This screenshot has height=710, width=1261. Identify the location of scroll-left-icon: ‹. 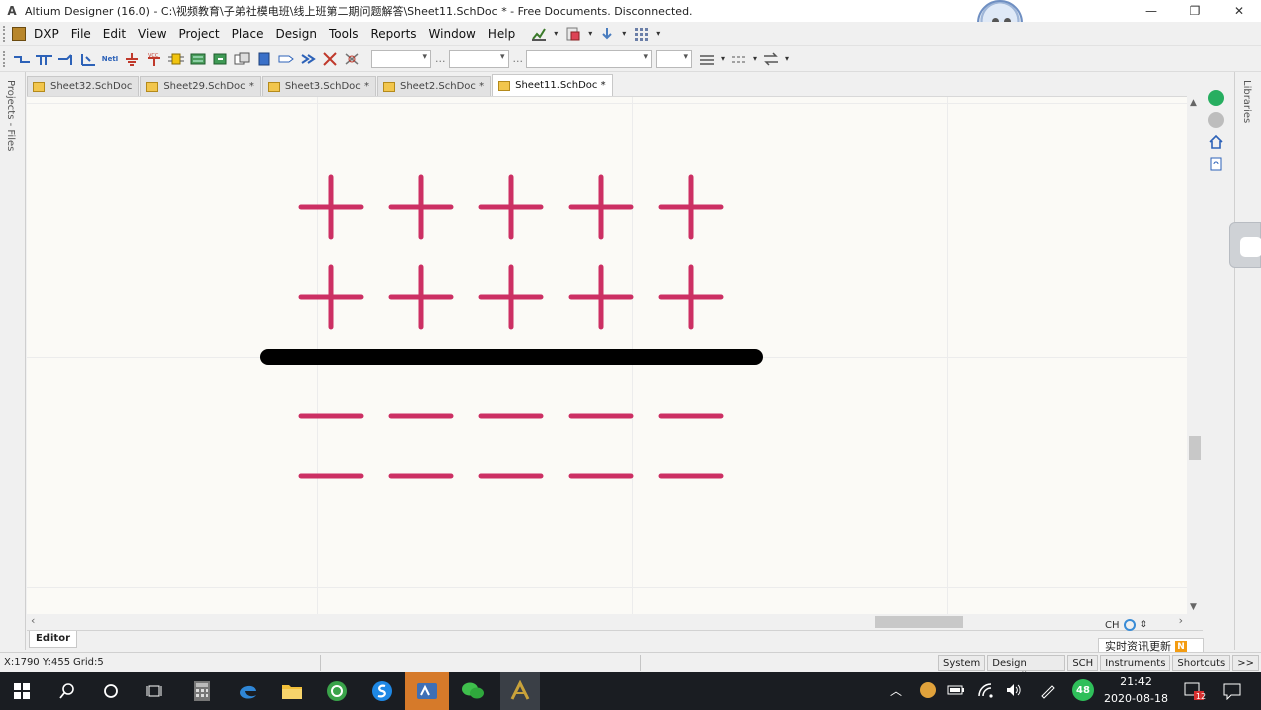
(33, 620).